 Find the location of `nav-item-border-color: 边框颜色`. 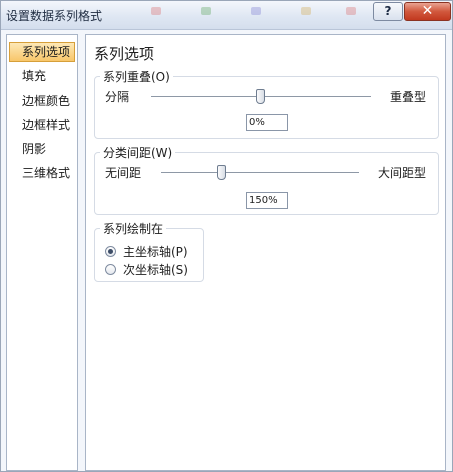

nav-item-border-color: 边框颜色 is located at coordinates (42, 101).